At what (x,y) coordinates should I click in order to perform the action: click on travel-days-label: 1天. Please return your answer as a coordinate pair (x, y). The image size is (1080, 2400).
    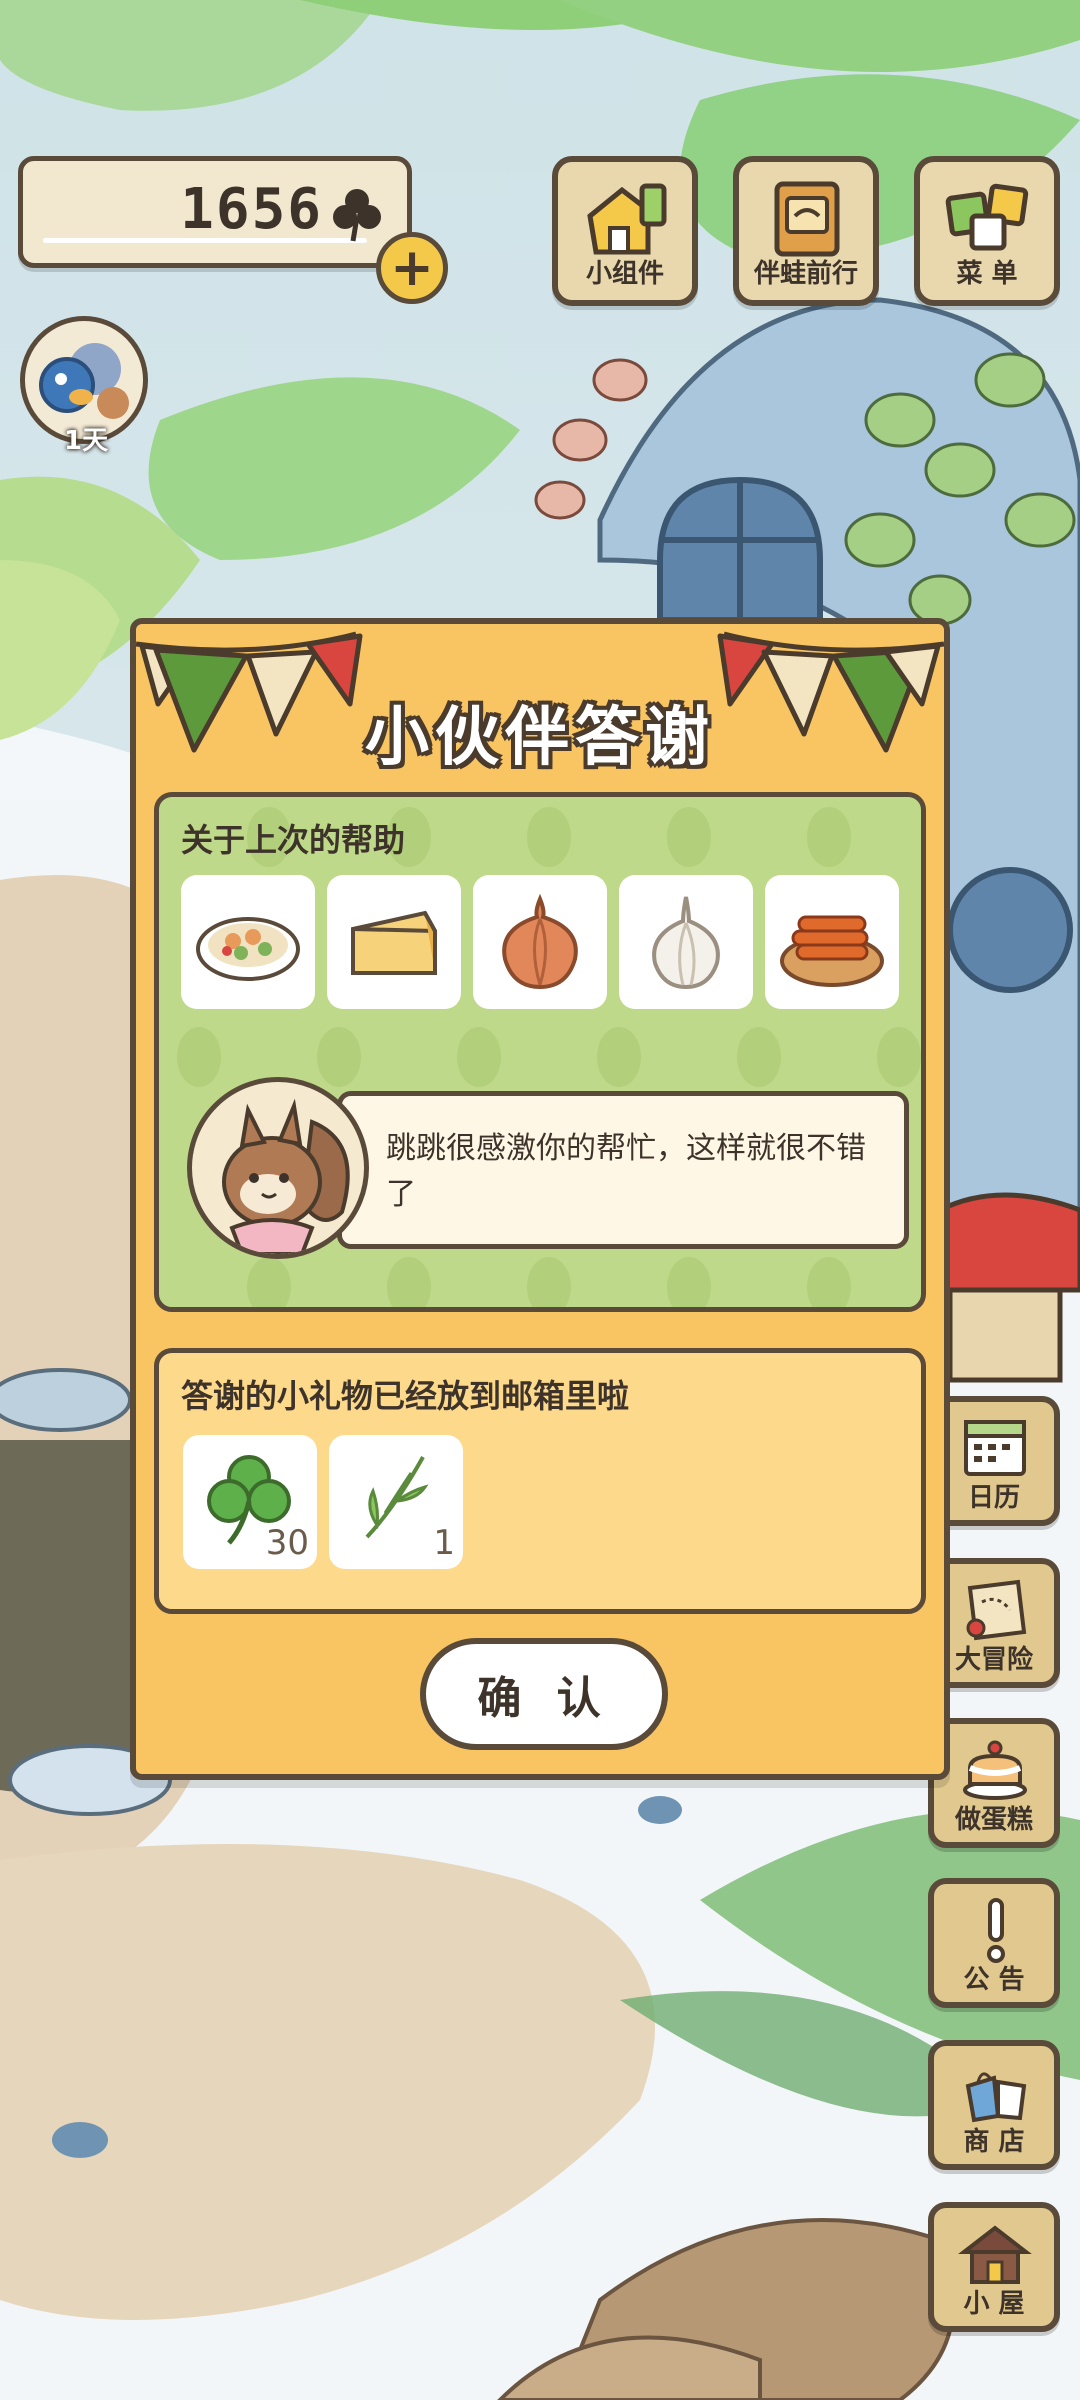
    Looking at the image, I should click on (86, 441).